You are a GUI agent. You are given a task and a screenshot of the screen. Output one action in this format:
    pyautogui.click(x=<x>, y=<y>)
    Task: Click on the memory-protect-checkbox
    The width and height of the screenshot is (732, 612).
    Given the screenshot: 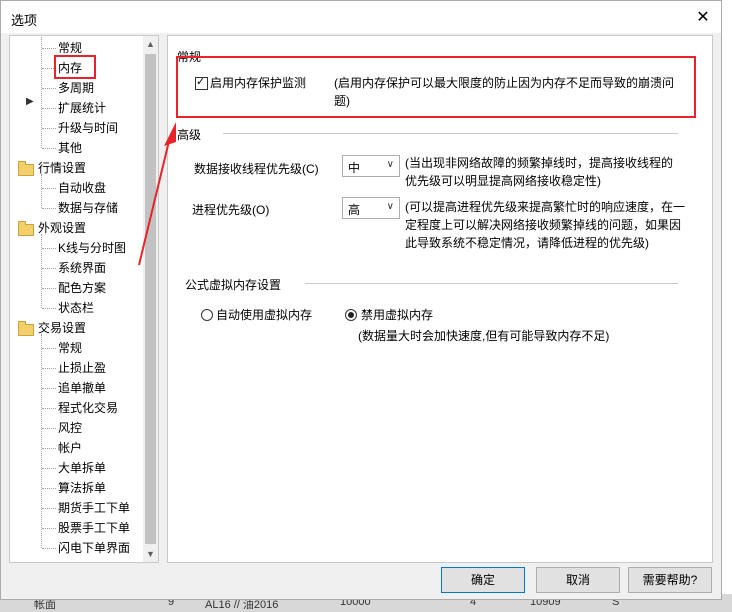 What is the action you would take?
    pyautogui.click(x=201, y=82)
    